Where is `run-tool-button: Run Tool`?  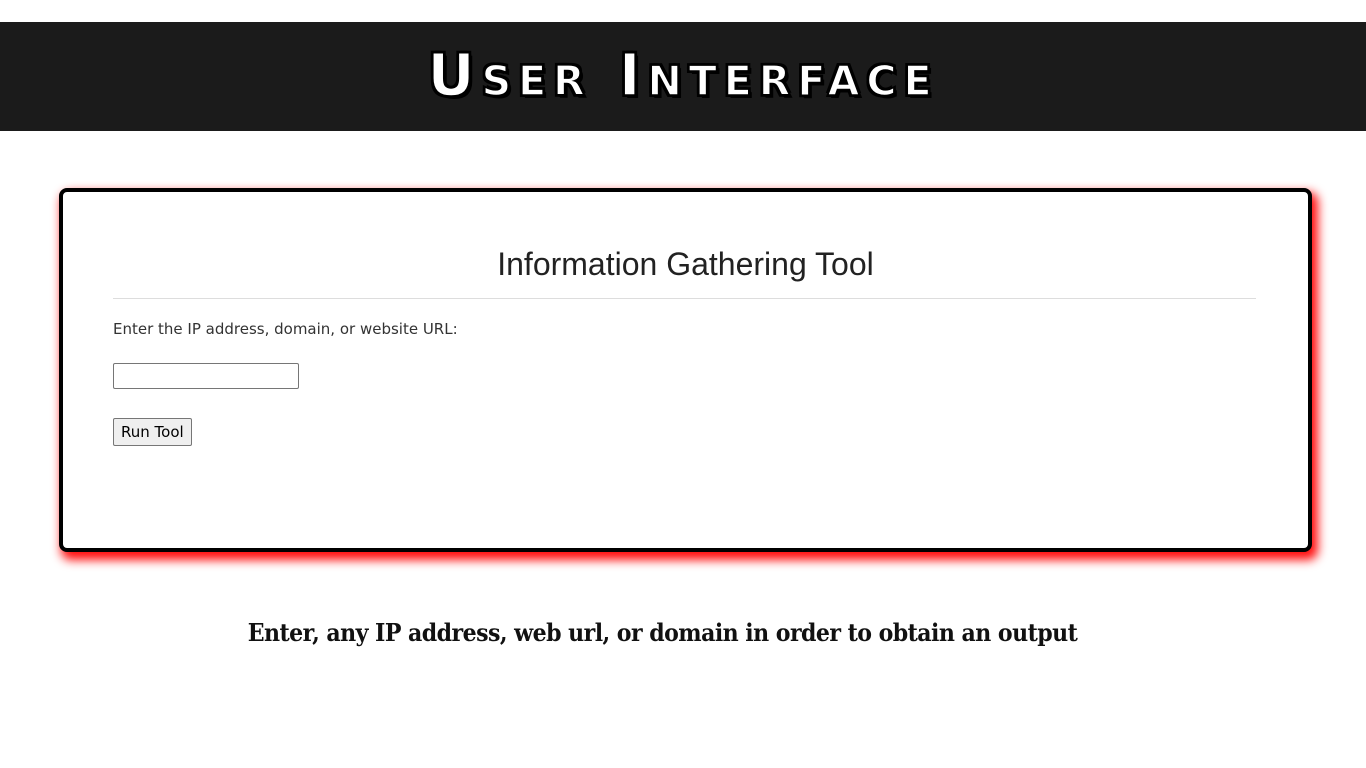 run-tool-button: Run Tool is located at coordinates (152, 432).